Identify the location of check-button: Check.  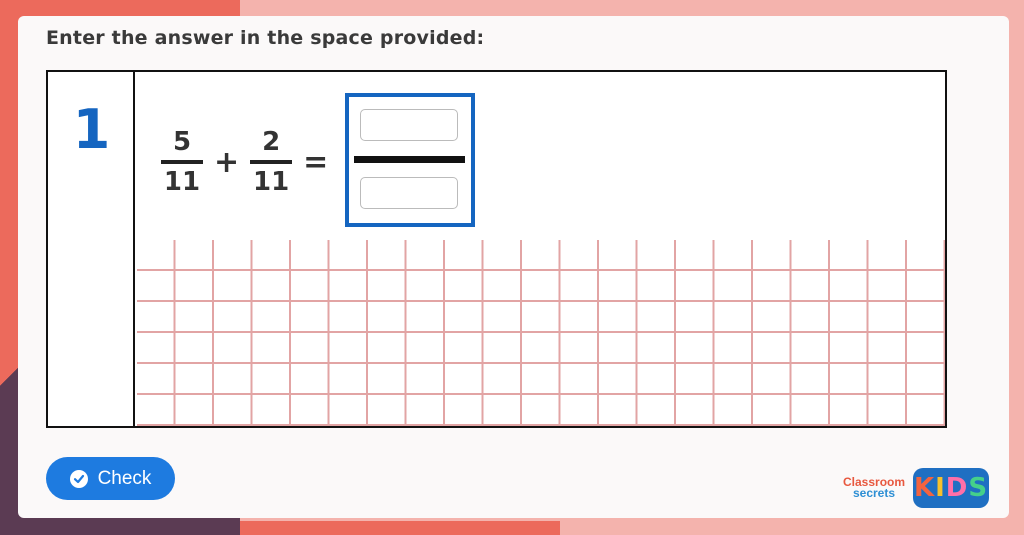
(110, 478).